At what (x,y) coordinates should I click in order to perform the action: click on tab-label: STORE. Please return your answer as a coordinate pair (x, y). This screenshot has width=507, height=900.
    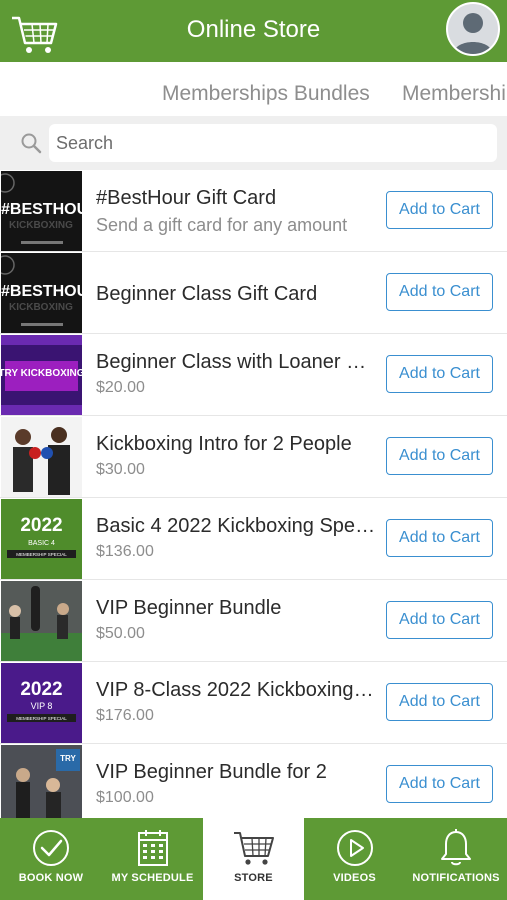
    Looking at the image, I should click on (253, 878).